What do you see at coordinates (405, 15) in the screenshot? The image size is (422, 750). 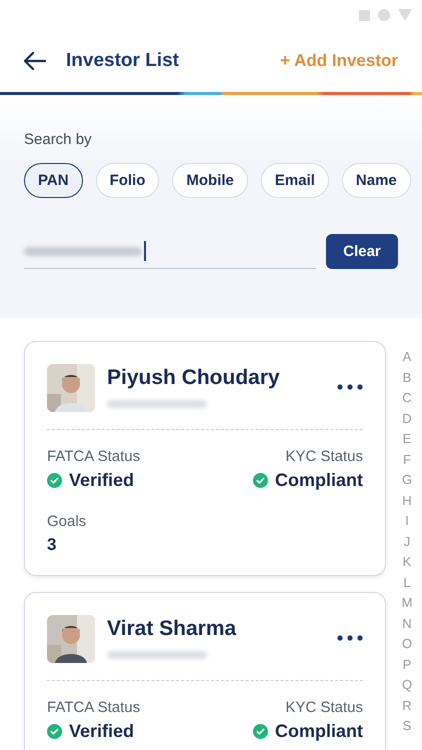 I see `triangle-icon` at bounding box center [405, 15].